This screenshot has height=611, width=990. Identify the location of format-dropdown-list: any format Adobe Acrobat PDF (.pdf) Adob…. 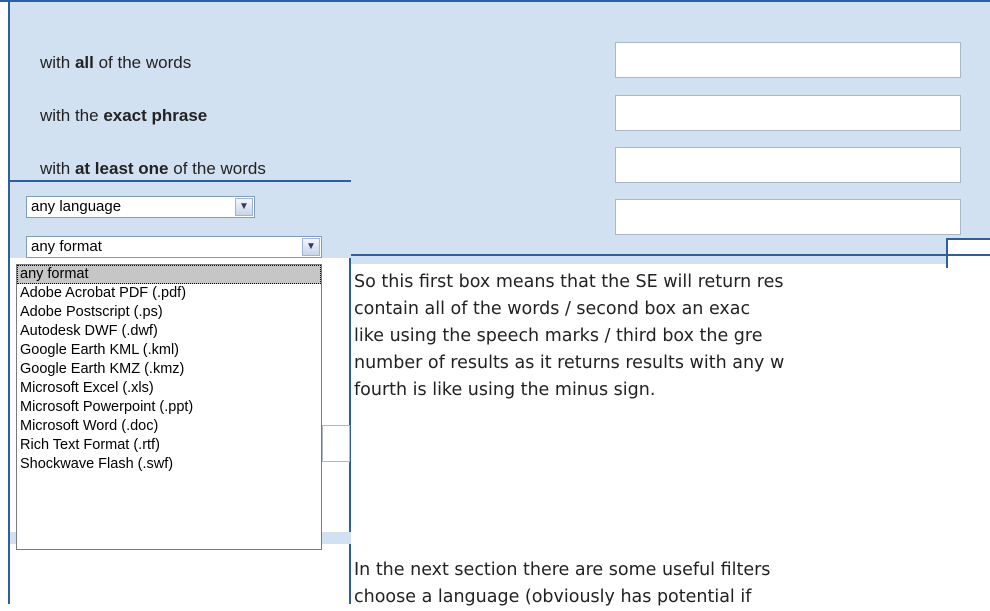
(169, 407).